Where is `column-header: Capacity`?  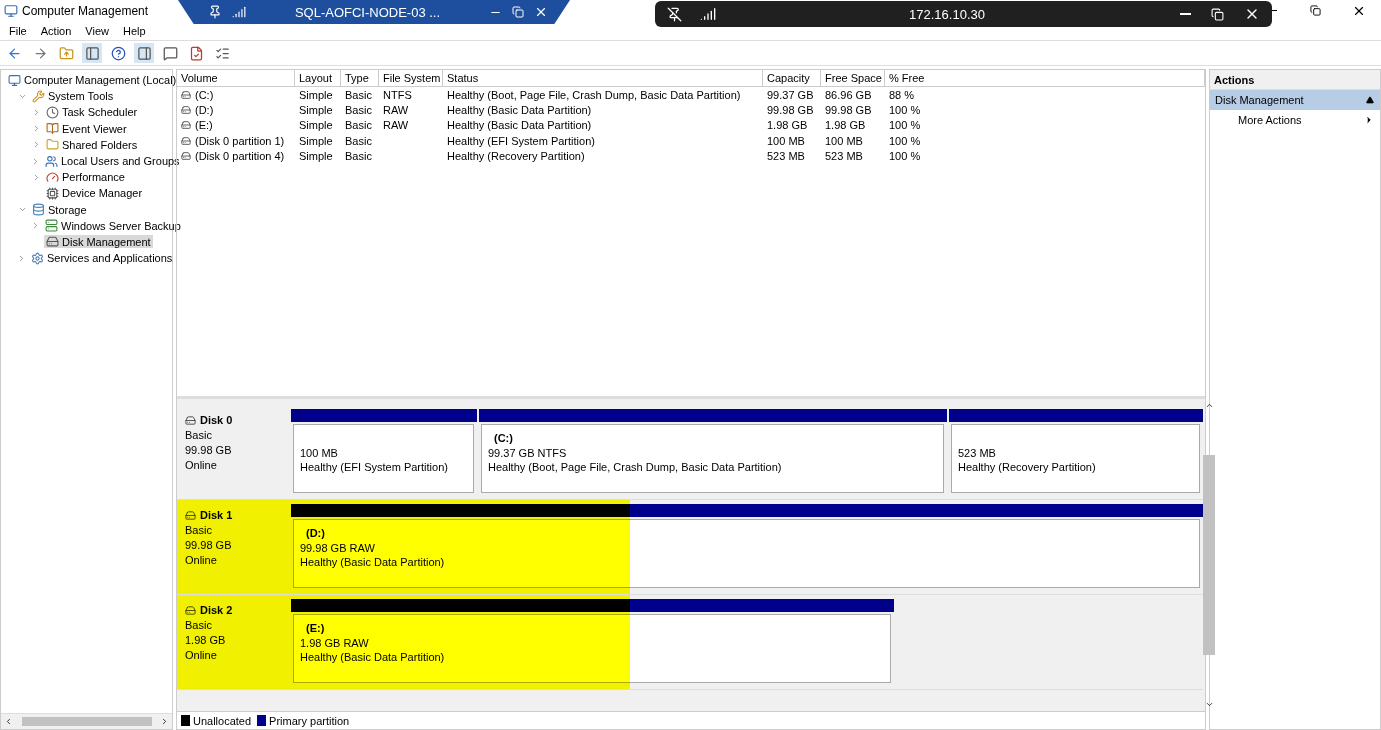 column-header: Capacity is located at coordinates (792, 78).